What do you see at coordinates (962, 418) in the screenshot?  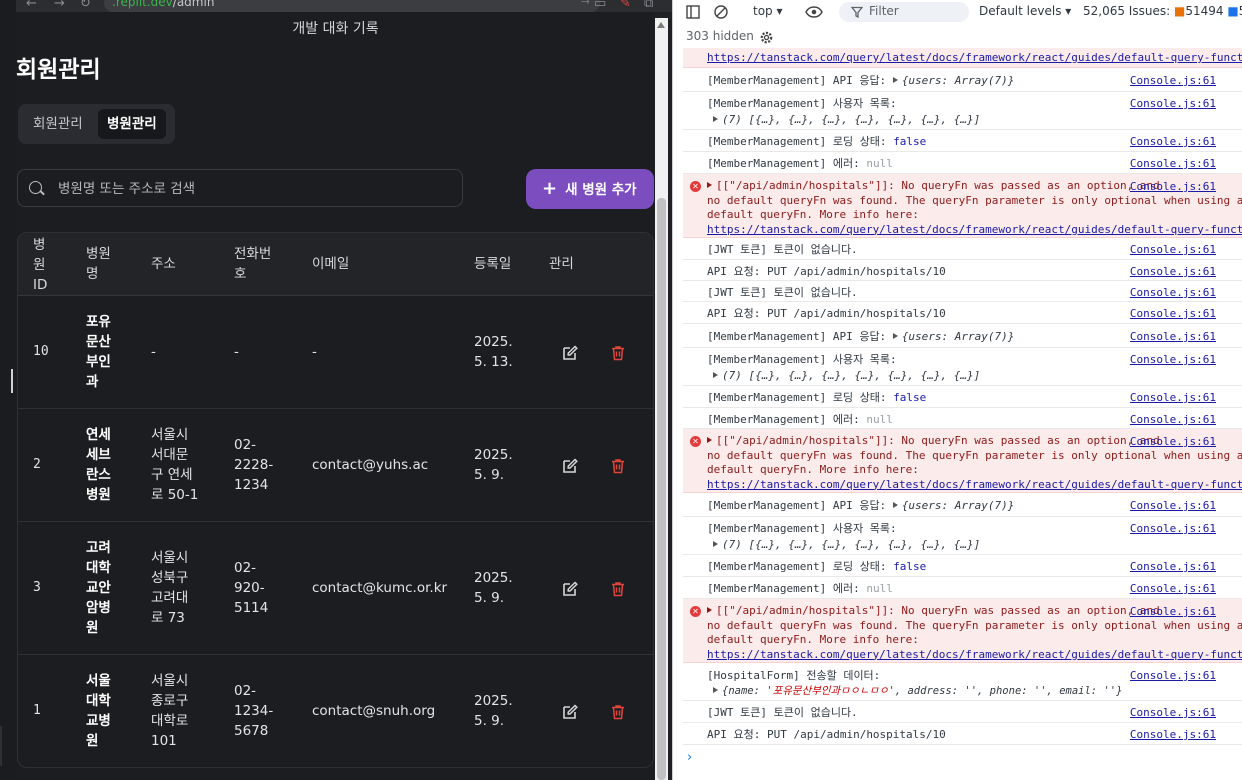 I see `console-log: [MemberManagement] 에러: null Console.js:61` at bounding box center [962, 418].